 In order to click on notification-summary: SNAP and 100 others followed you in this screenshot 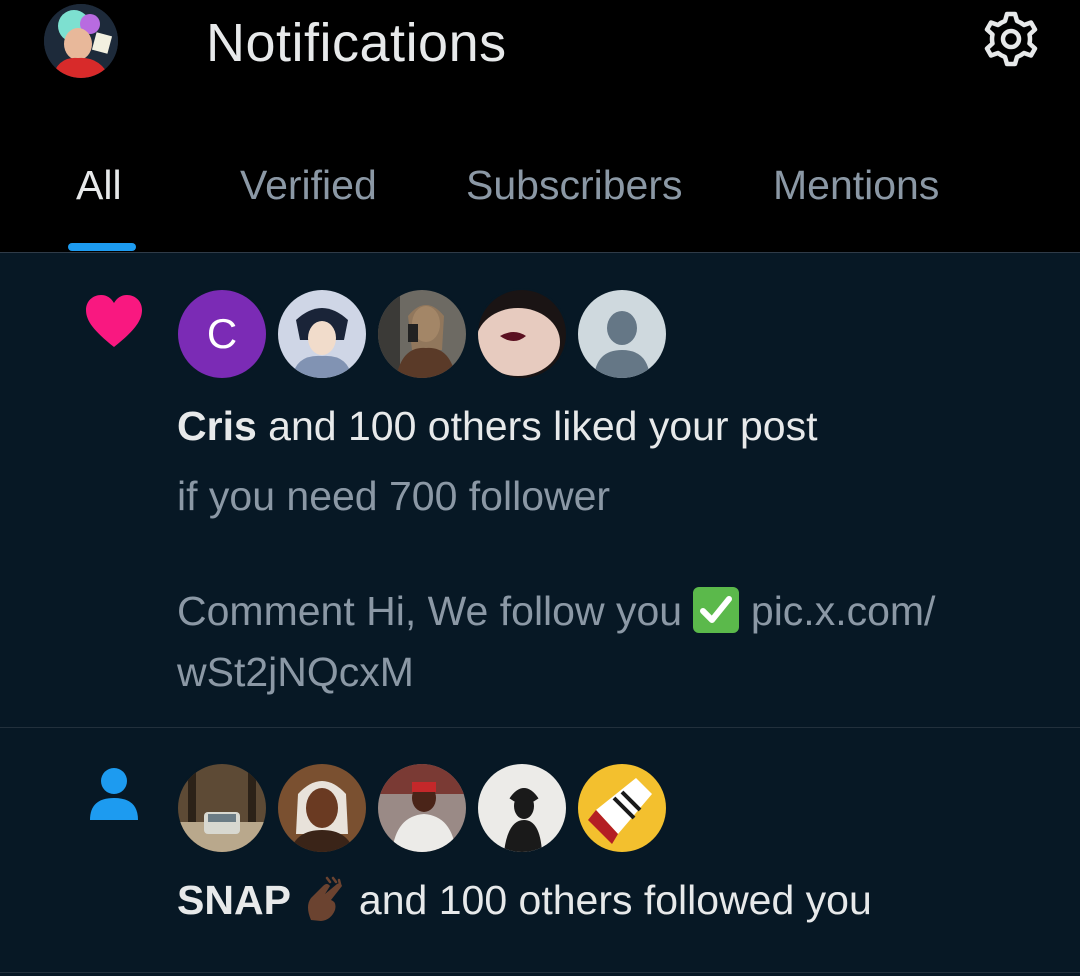, I will do `click(524, 900)`.